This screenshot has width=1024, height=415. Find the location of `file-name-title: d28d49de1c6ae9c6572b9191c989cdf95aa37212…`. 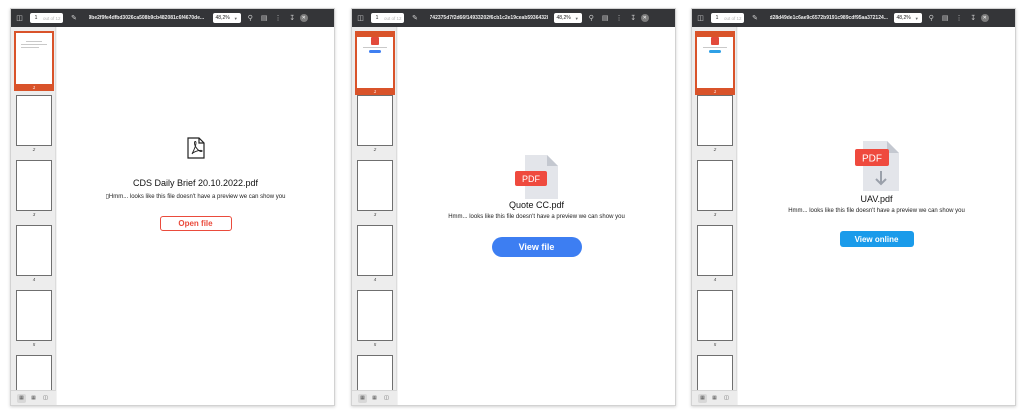

file-name-title: d28d49de1c6ae9c6572b9191c989cdf95aa37212… is located at coordinates (828, 18).